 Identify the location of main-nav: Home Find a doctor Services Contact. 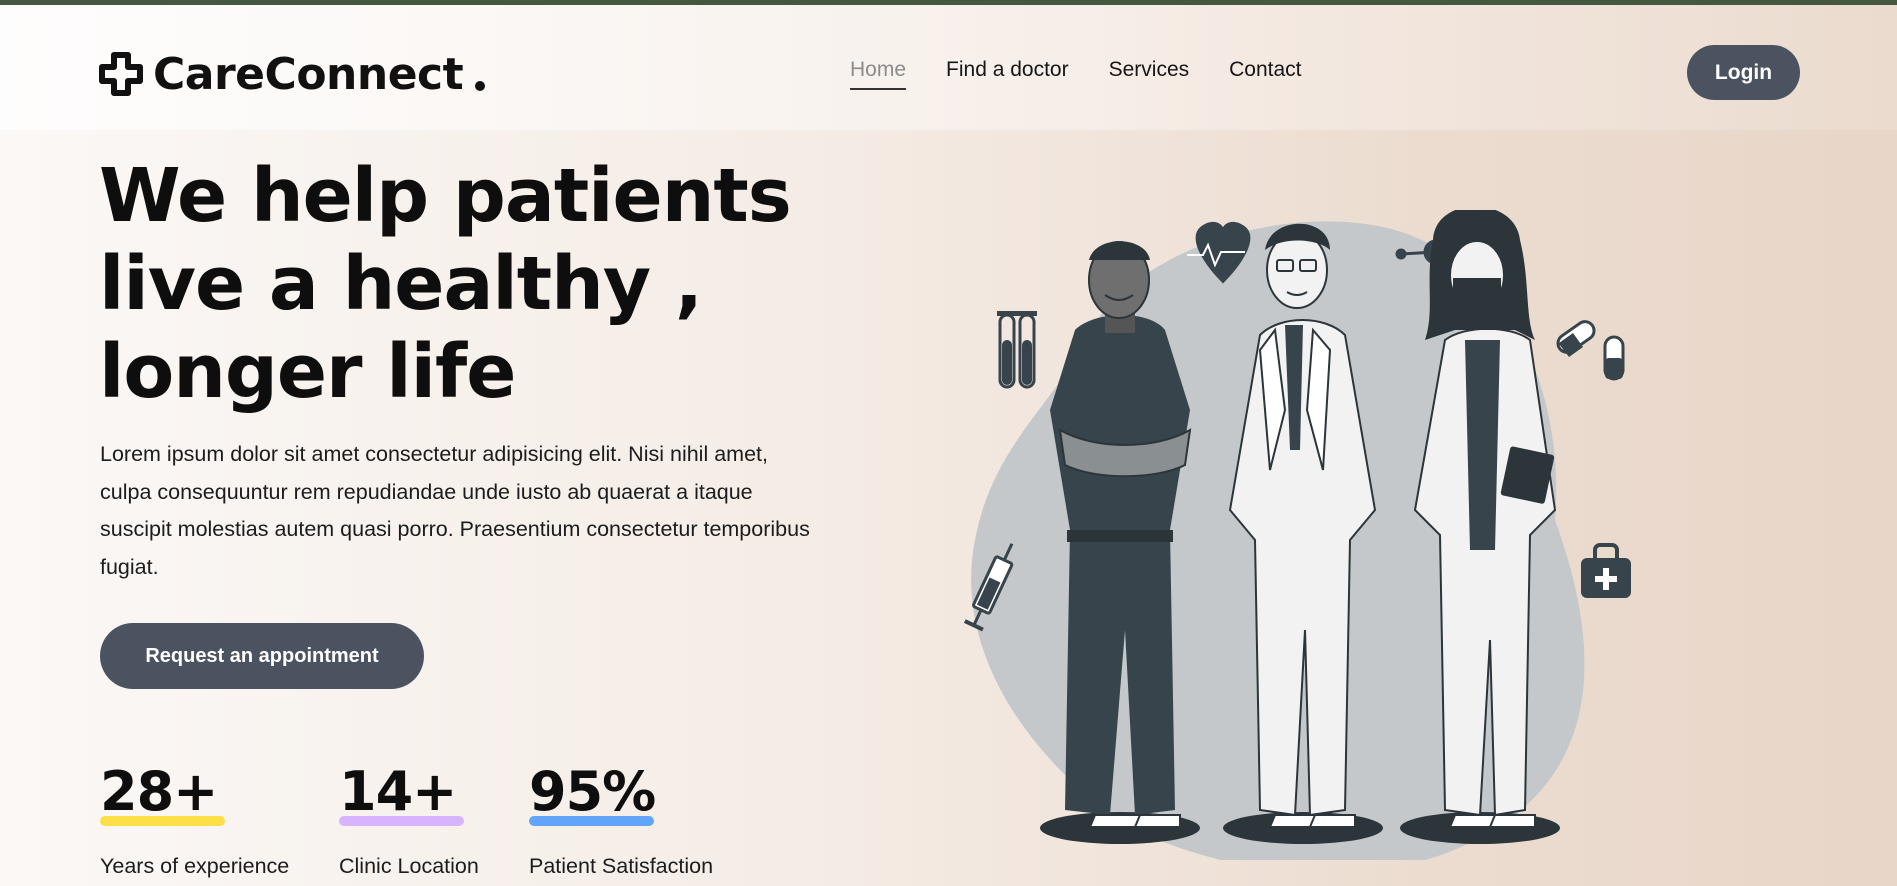
(1076, 74).